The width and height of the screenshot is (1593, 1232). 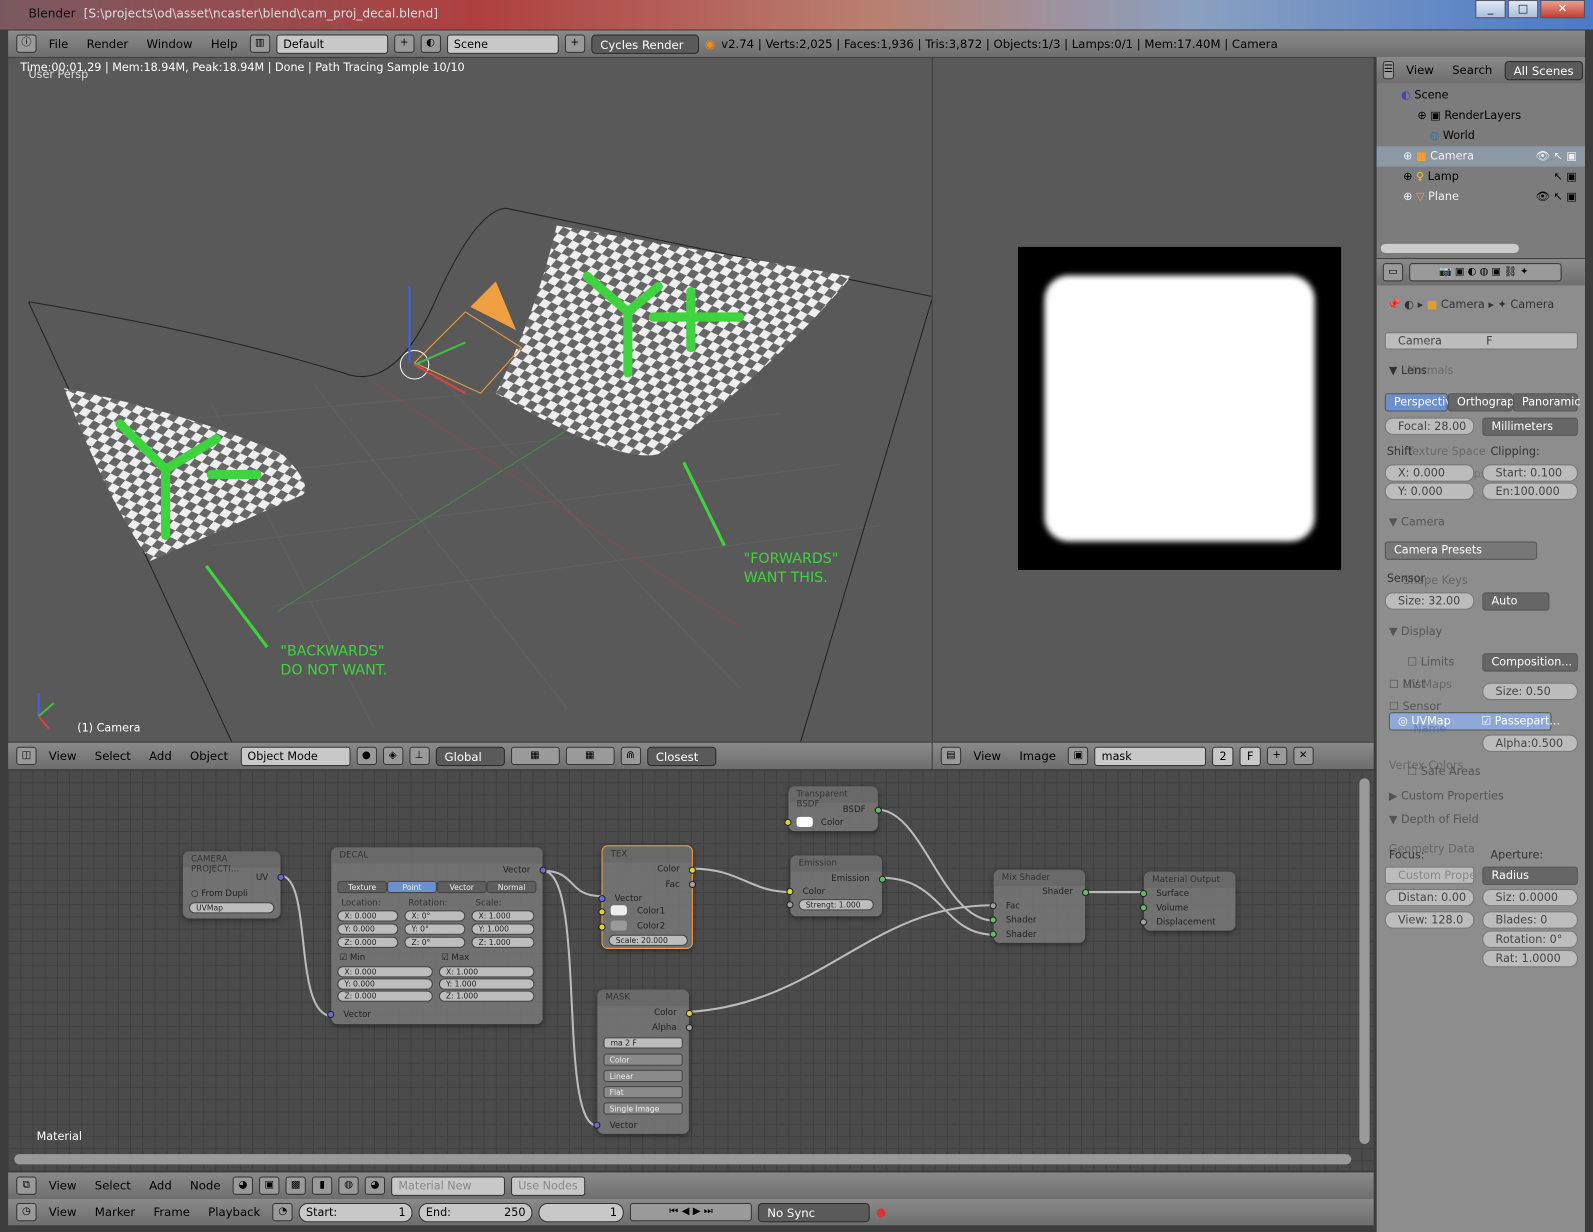 I want to click on location-x: X: 0.000, so click(x=368, y=916).